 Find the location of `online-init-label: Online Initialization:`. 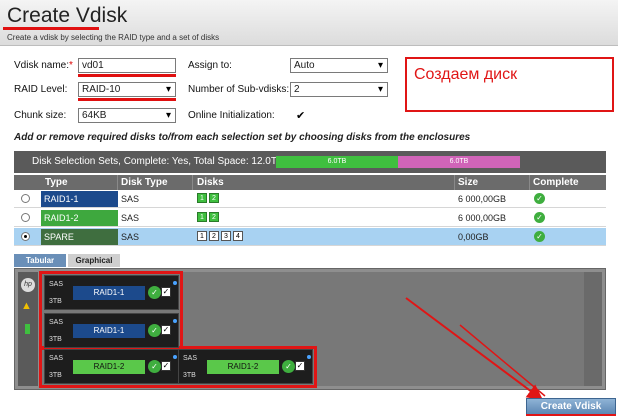

online-init-label: Online Initialization: is located at coordinates (231, 115).